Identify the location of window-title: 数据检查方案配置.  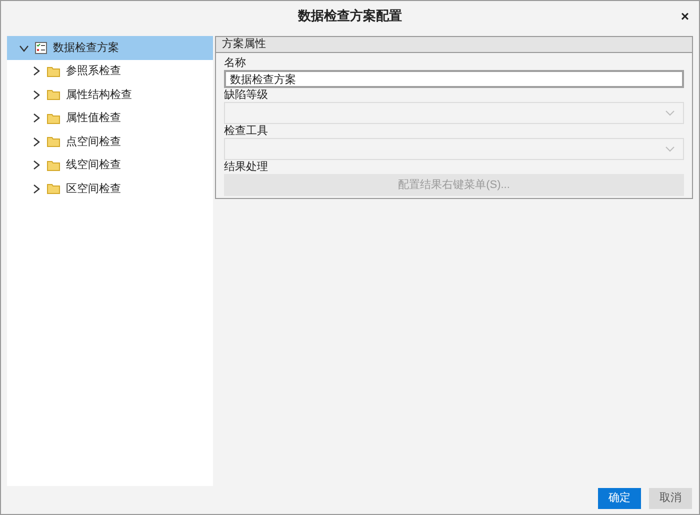
(350, 16).